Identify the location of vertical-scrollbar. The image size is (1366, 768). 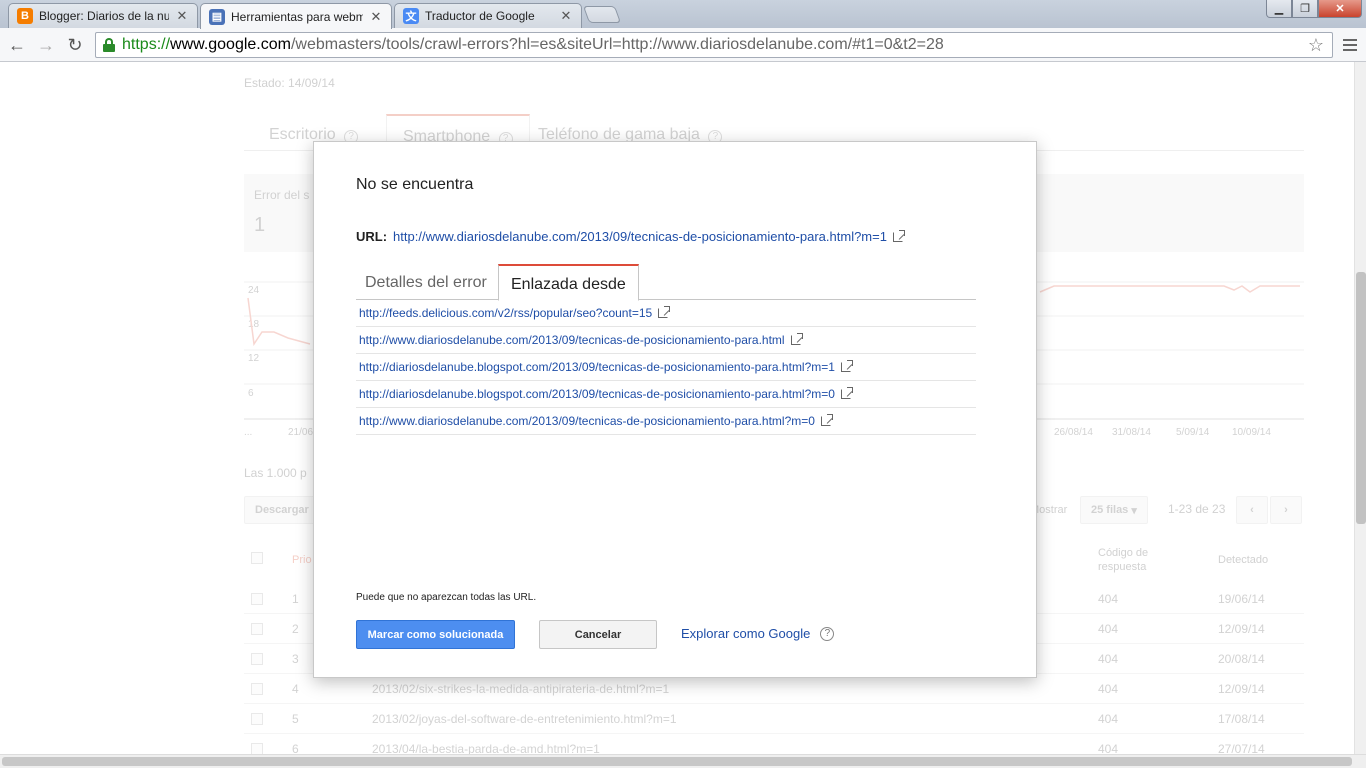
(1360, 408).